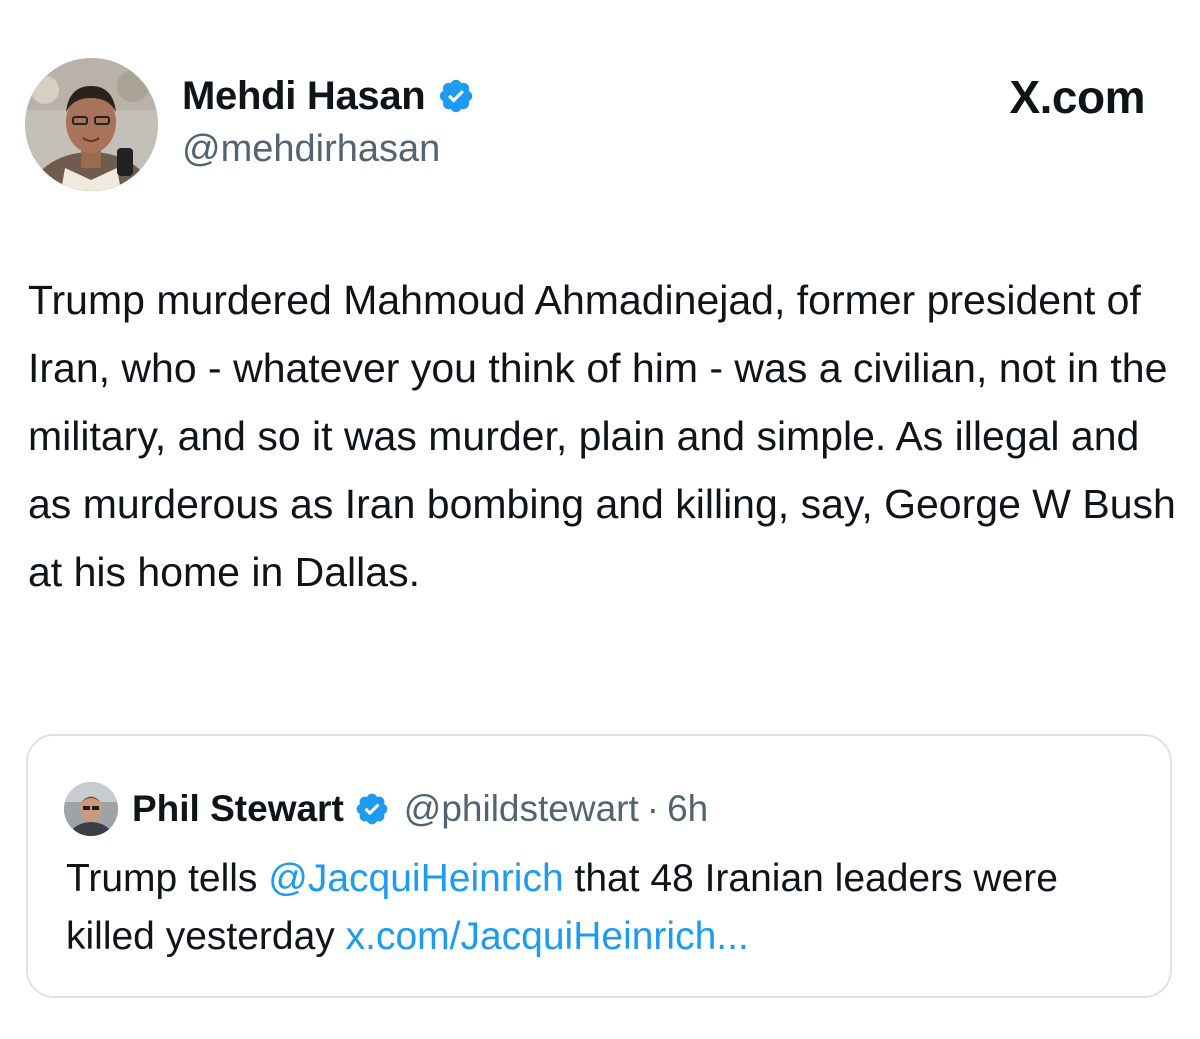 The height and width of the screenshot is (1039, 1200). I want to click on quote-avatar-image, so click(91, 809).